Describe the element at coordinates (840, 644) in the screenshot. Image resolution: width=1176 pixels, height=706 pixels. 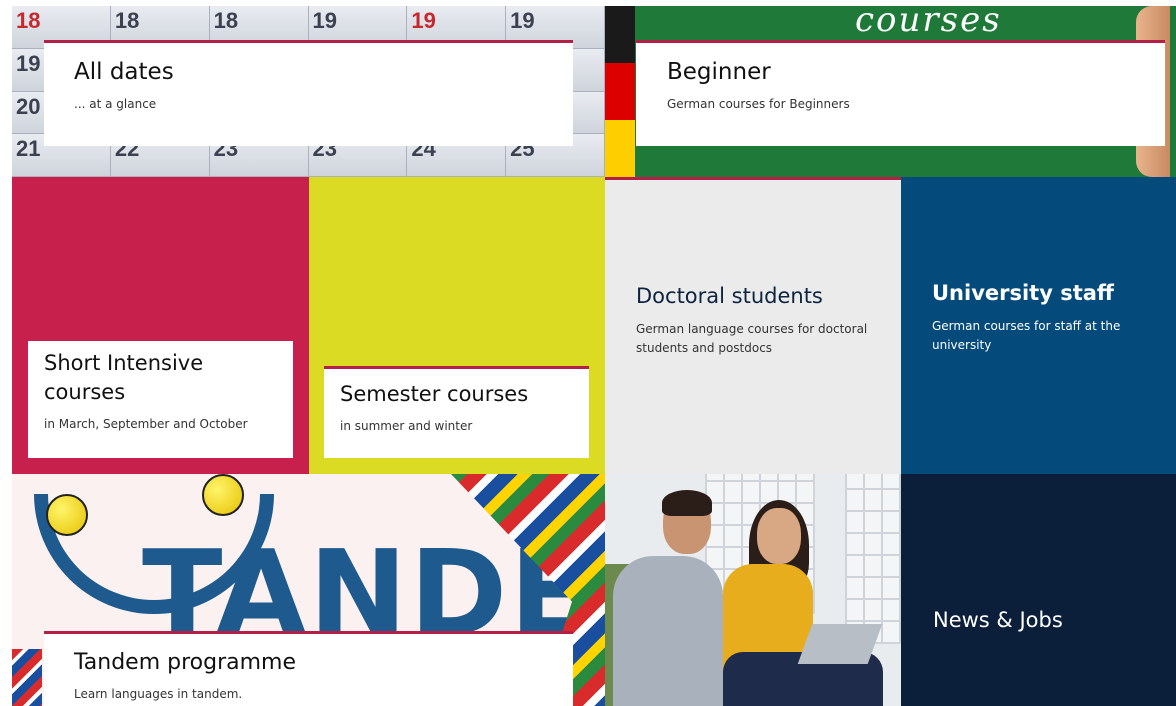
I see `laptop-image` at that location.